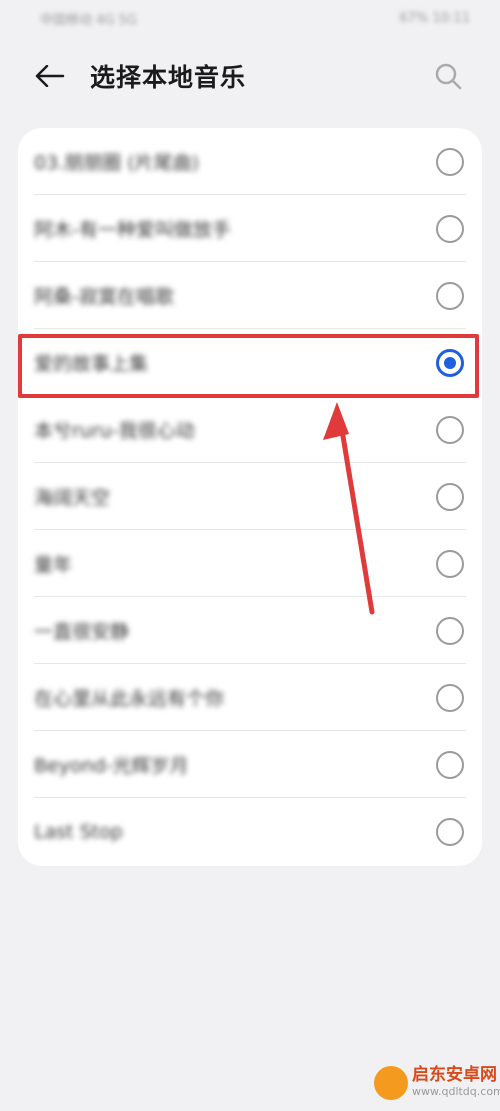 This screenshot has height=1111, width=500. Describe the element at coordinates (250, 563) in the screenshot. I see `song-item: 童年` at that location.